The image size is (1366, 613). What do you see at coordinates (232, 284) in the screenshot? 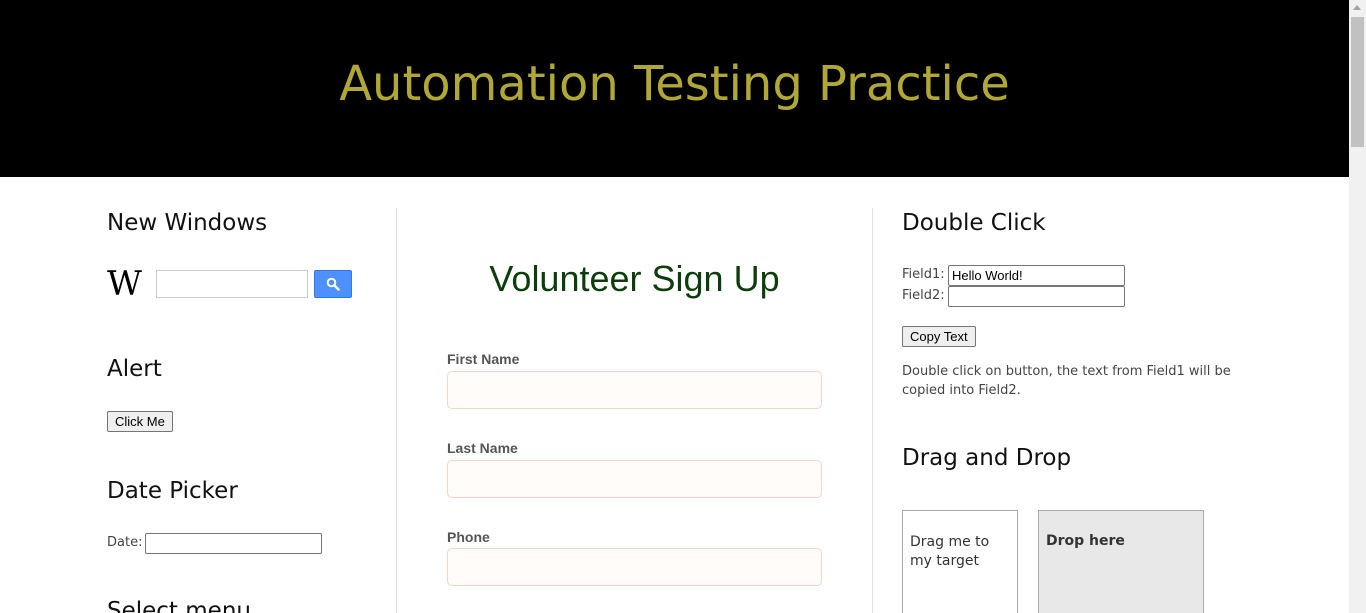
I see `wikipedia-search-input` at bounding box center [232, 284].